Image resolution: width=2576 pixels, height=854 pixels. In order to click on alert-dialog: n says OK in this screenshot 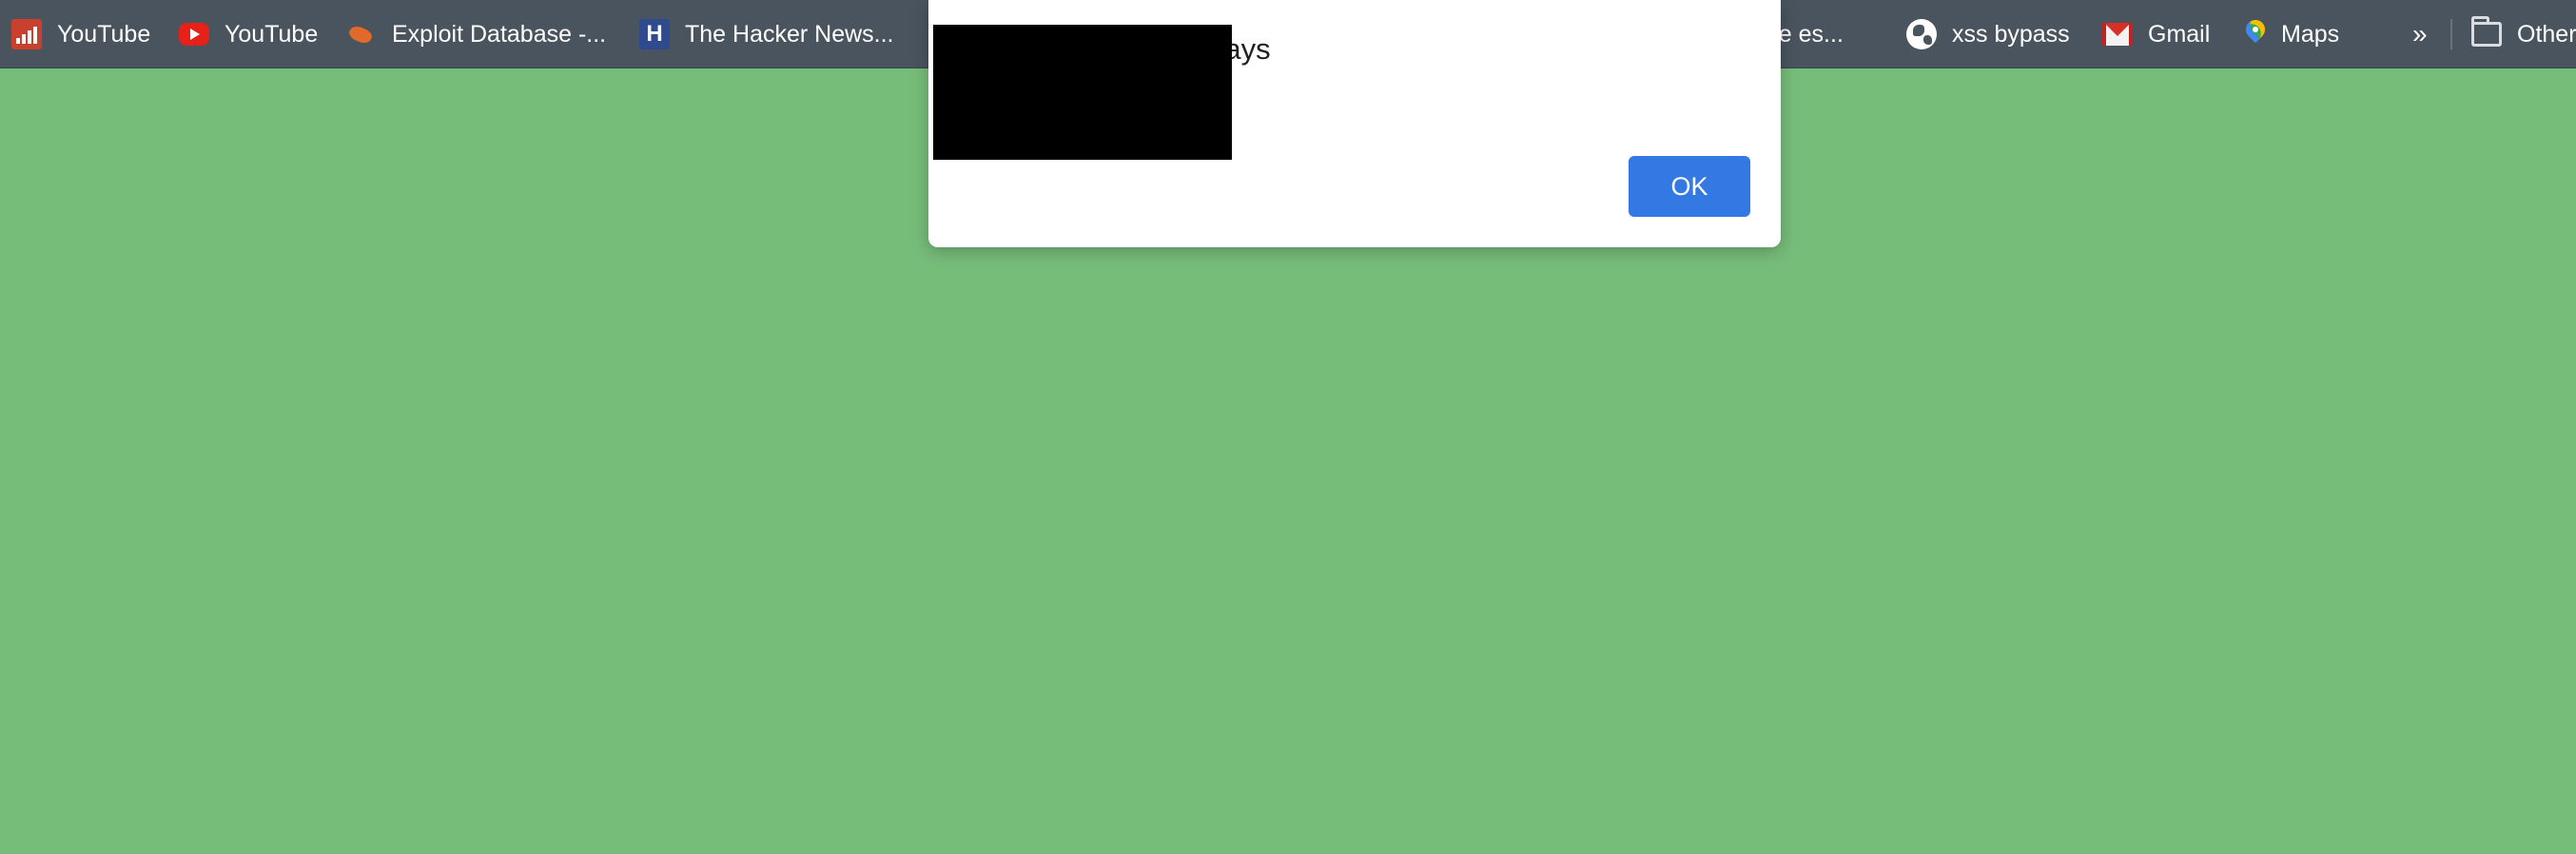, I will do `click(1354, 123)`.